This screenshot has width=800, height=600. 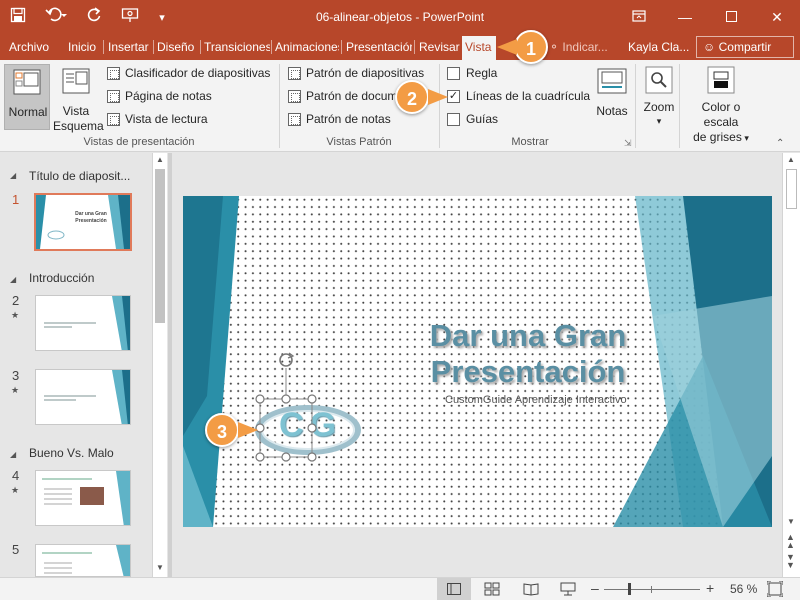 I want to click on slide-number: 2, so click(x=16, y=300).